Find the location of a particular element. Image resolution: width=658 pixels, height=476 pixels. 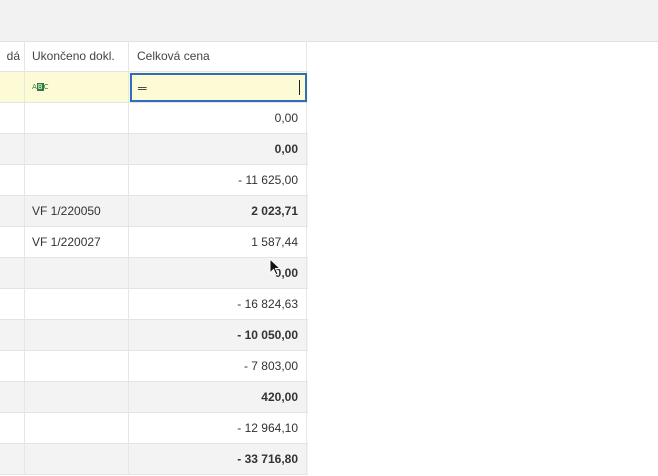

header-row: dá Ukončeno dokl. Celková cena is located at coordinates (154, 56).